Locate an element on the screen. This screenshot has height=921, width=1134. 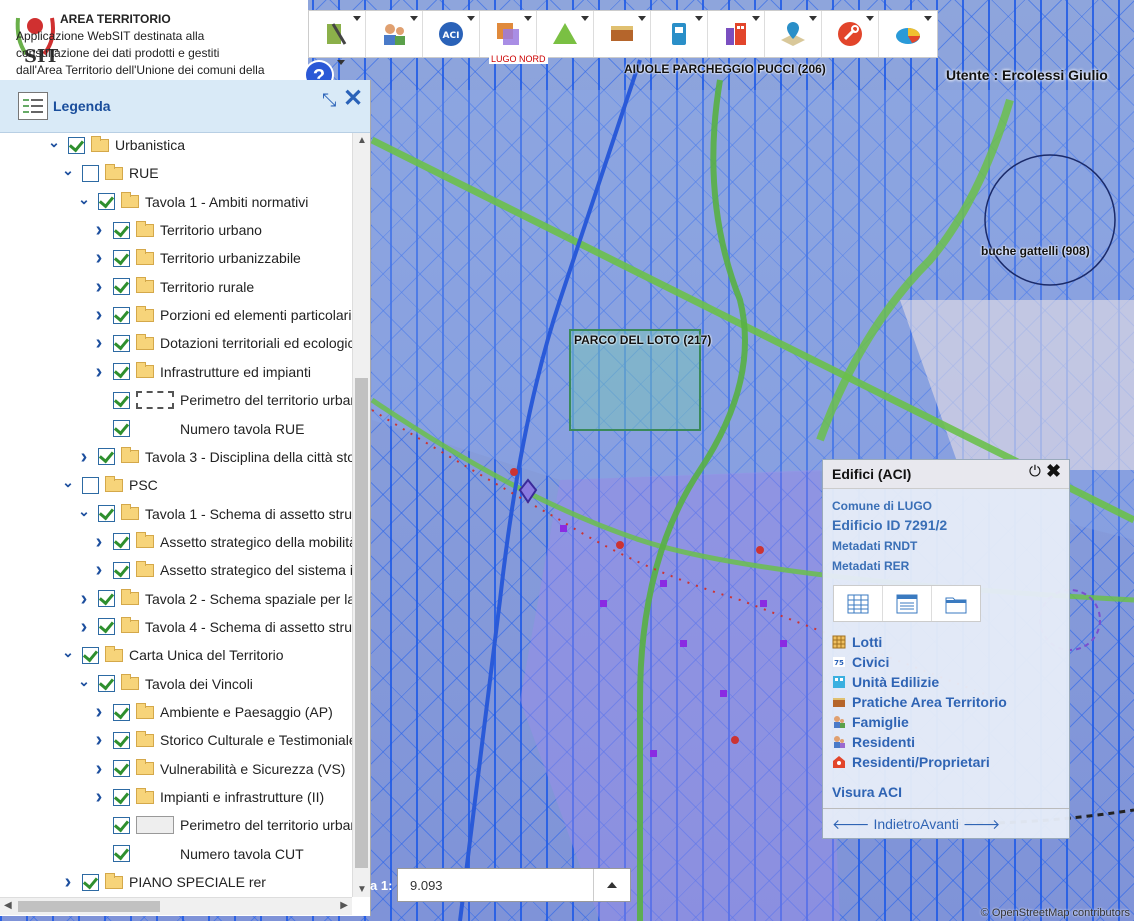
toolbar-button-tools is located at coordinates (850, 34).